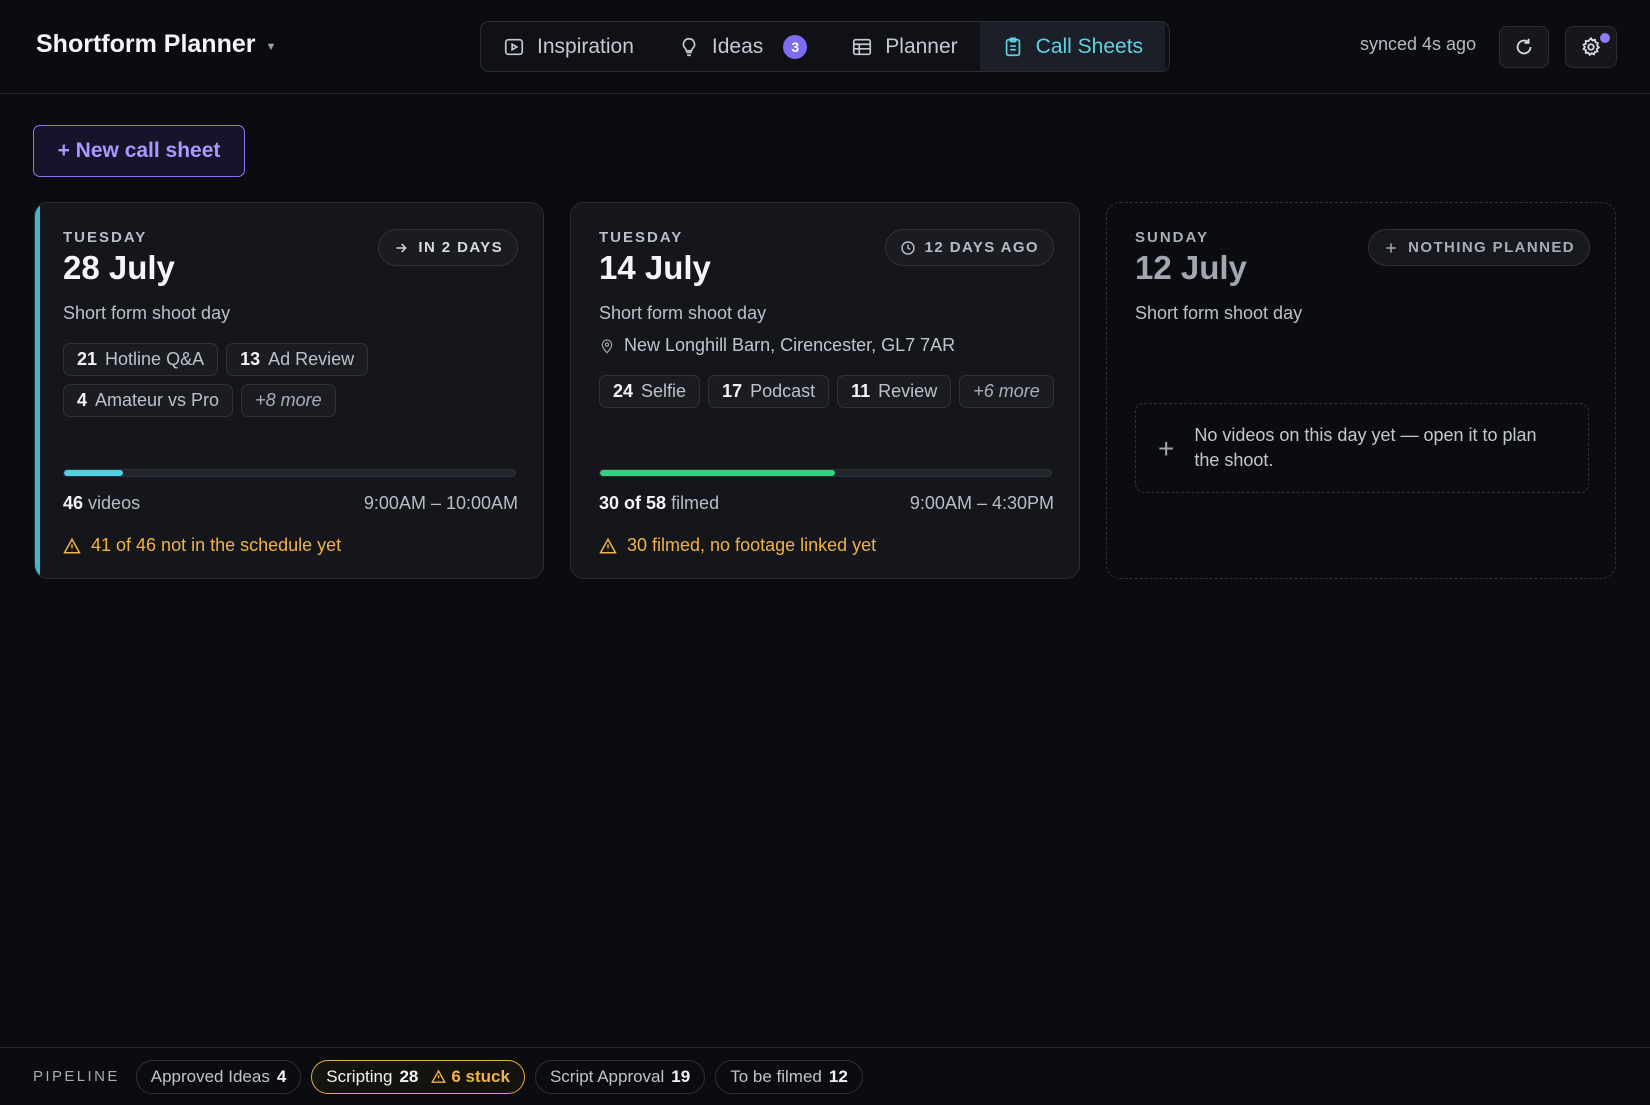 The image size is (1650, 1105). I want to click on more-chip: +8 more, so click(288, 400).